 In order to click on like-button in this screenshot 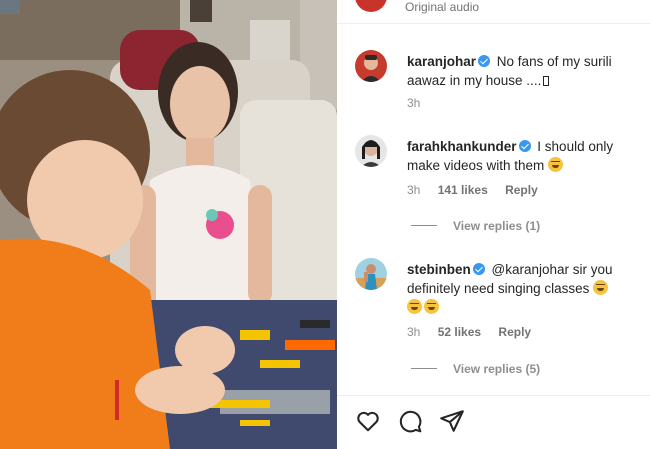, I will do `click(369, 421)`.